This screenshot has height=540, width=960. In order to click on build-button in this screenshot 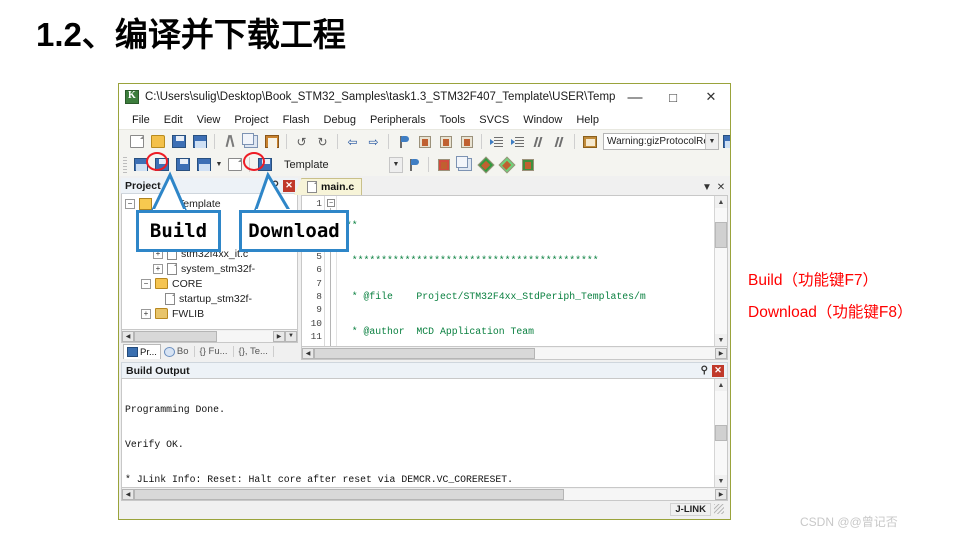, I will do `click(161, 165)`.